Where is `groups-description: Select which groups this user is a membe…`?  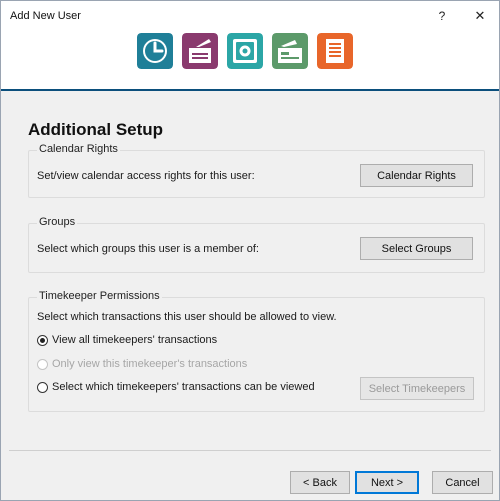
groups-description: Select which groups this user is a membe… is located at coordinates (148, 249).